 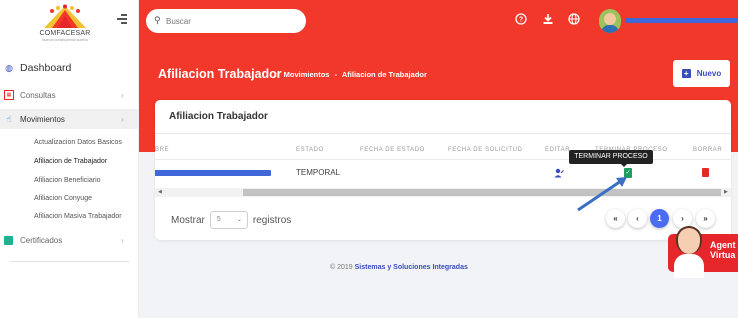 What do you see at coordinates (188, 220) in the screenshot?
I see `show-prefix-label: Mostrar` at bounding box center [188, 220].